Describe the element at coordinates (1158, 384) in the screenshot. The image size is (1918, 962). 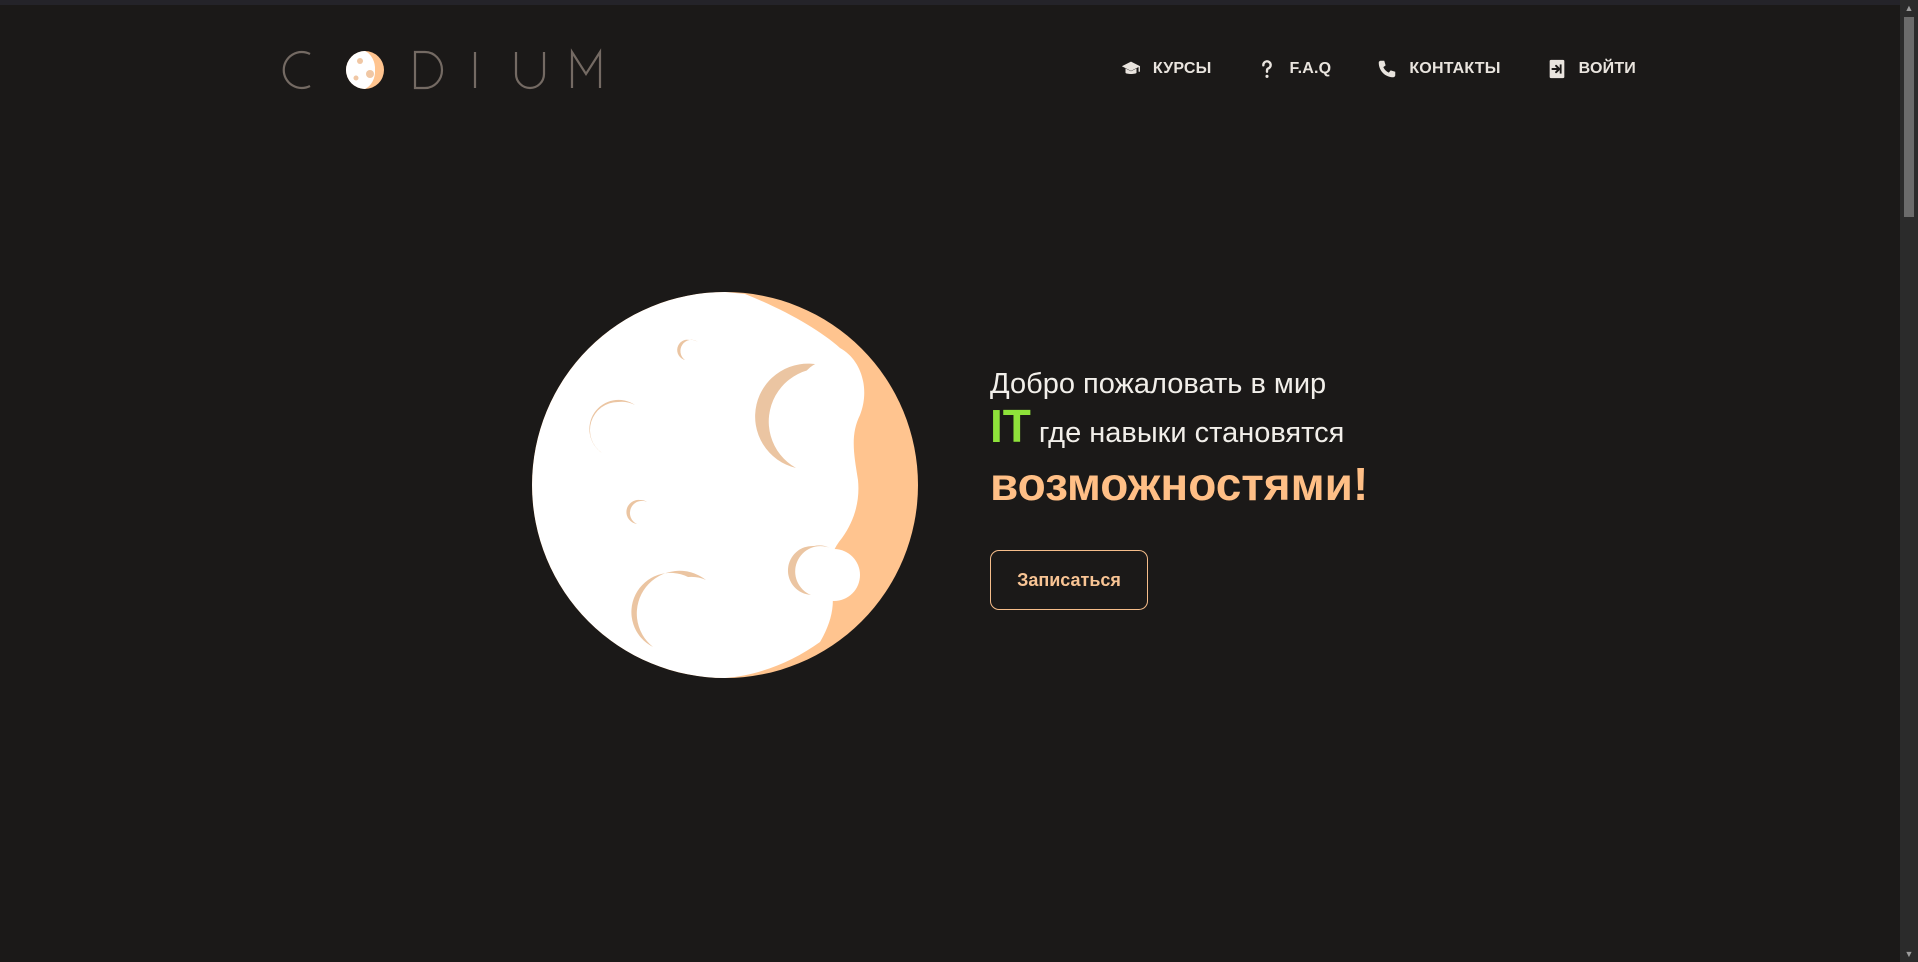
I see `hero-welcome-line: Добро пожаловать в мир` at that location.